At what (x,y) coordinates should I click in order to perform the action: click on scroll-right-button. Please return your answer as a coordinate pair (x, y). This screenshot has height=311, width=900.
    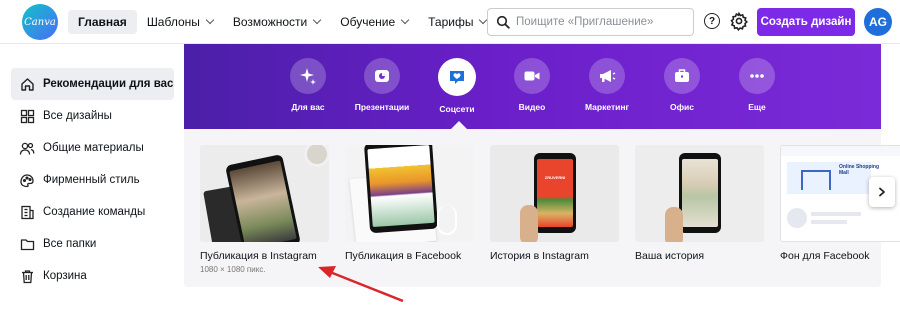
    Looking at the image, I should click on (882, 192).